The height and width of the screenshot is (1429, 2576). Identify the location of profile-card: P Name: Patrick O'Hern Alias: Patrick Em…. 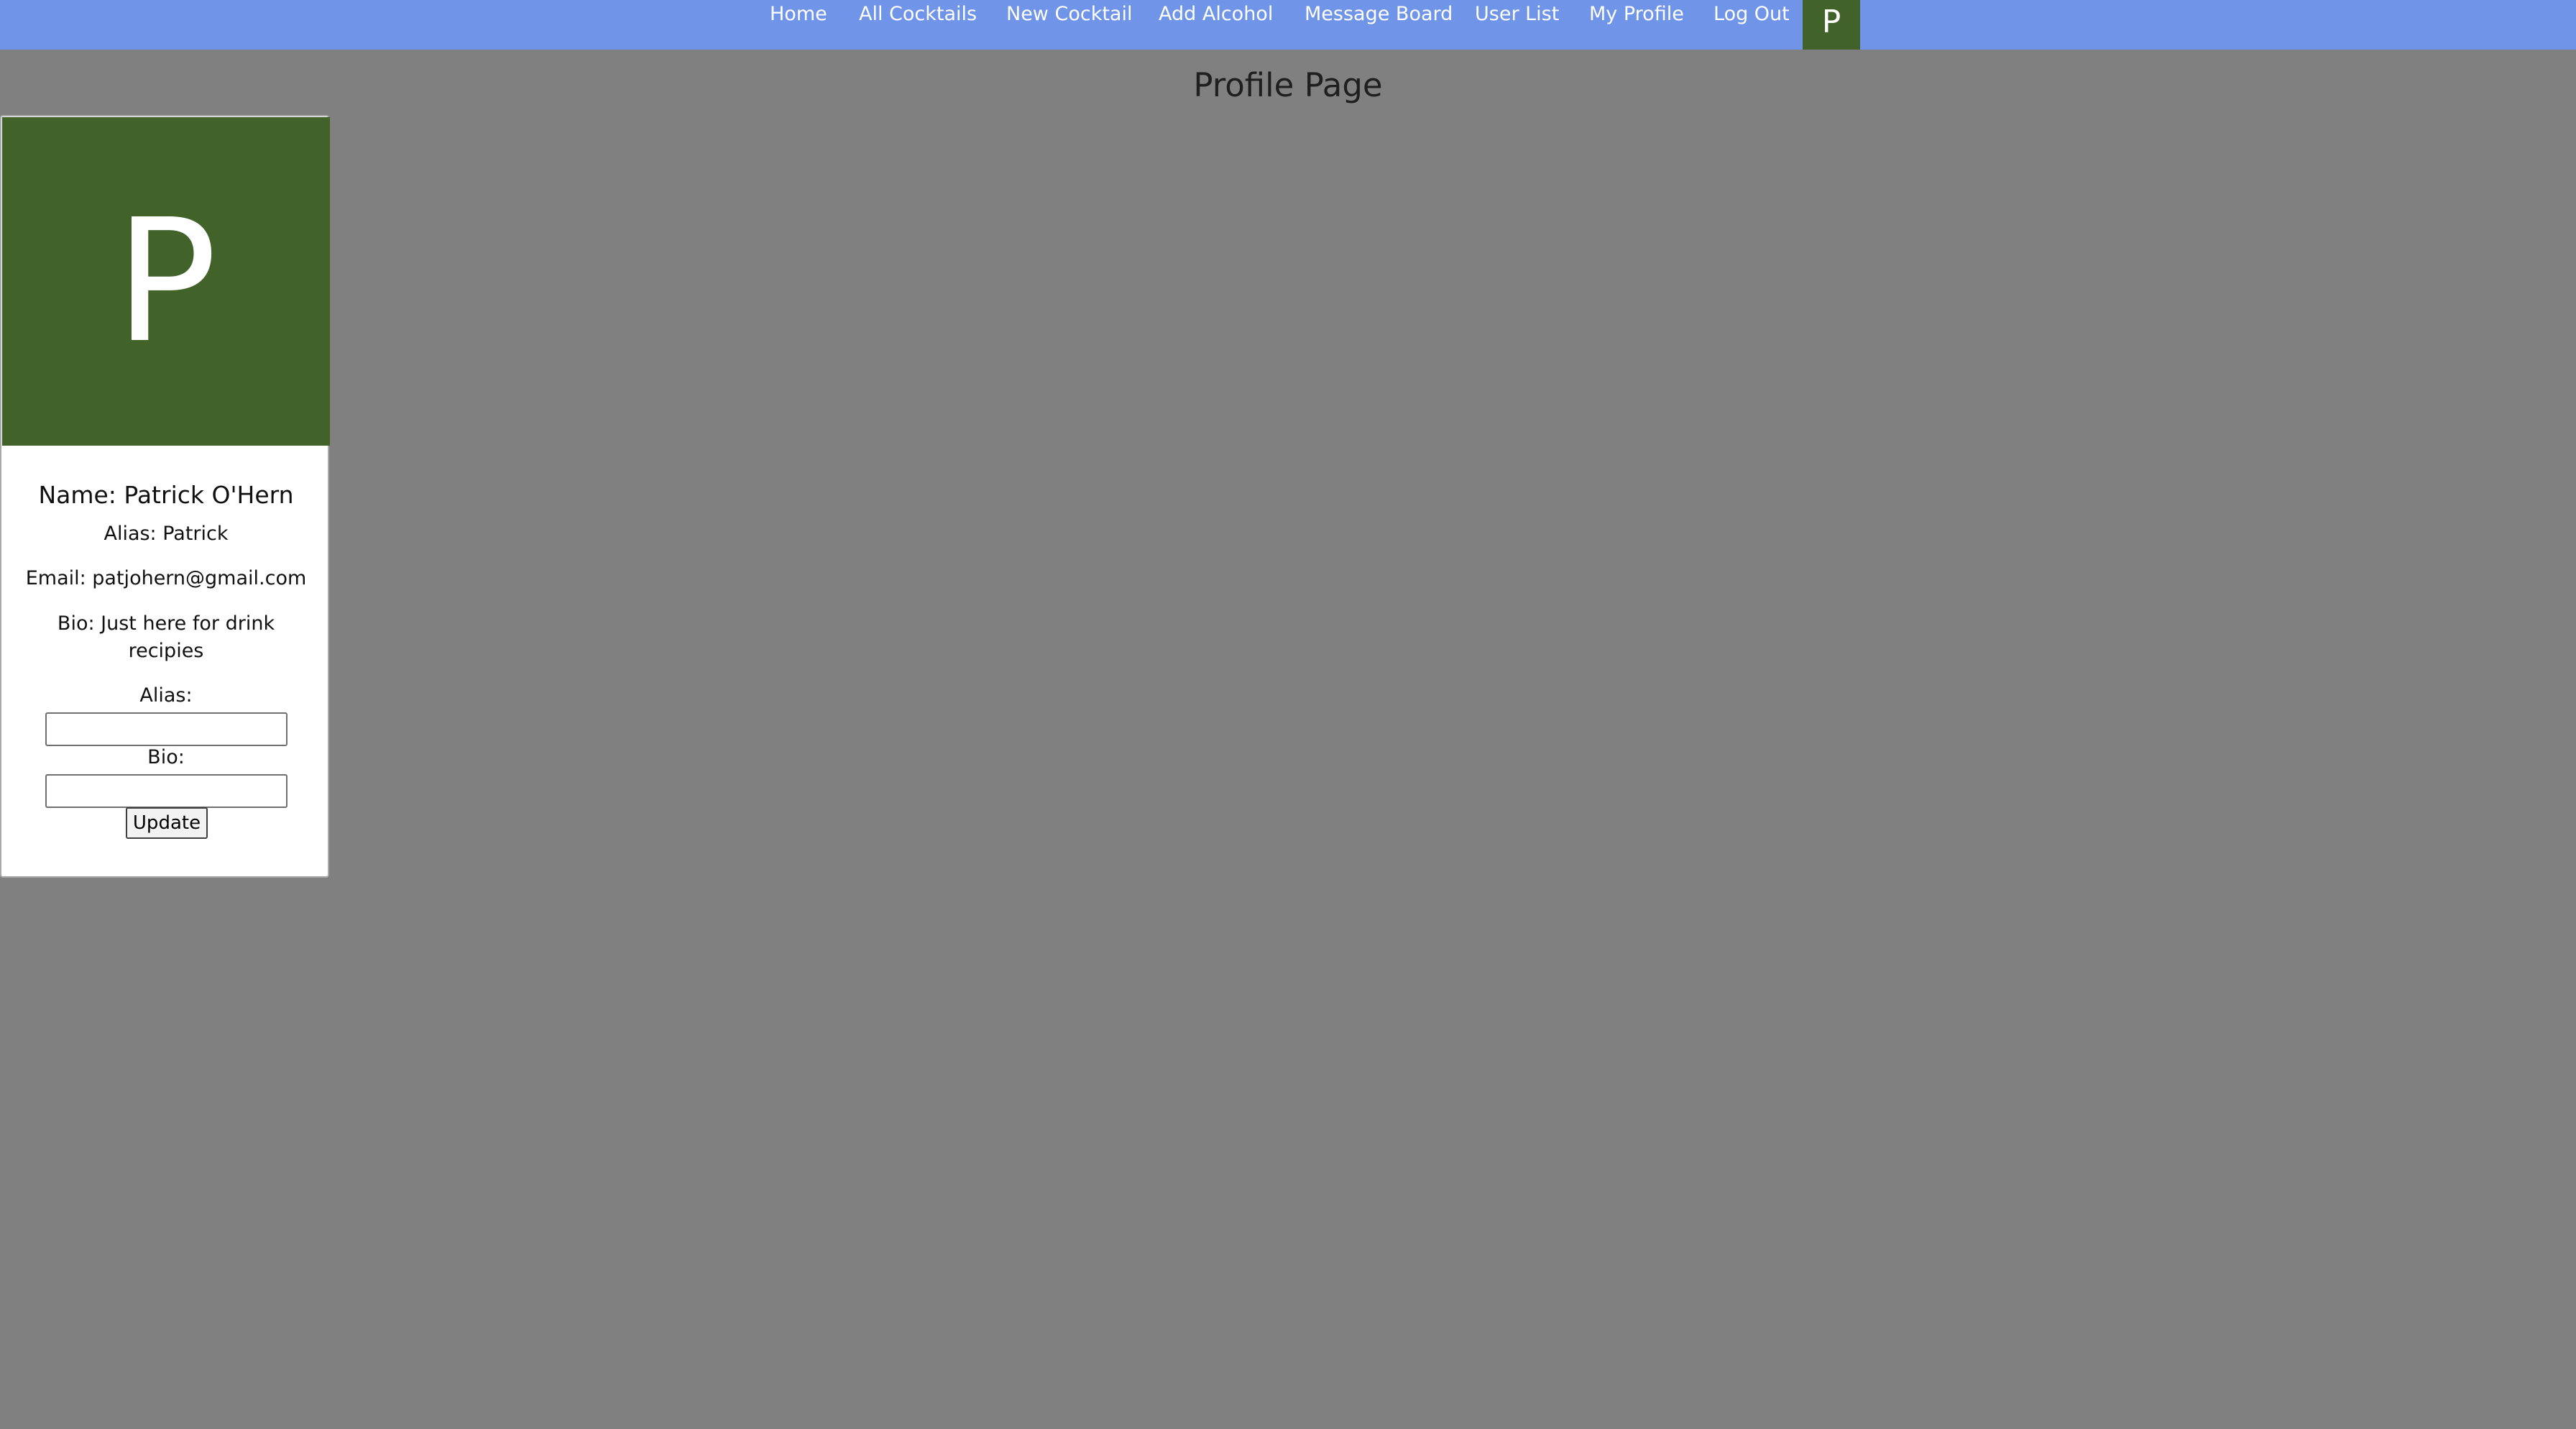
(165, 496).